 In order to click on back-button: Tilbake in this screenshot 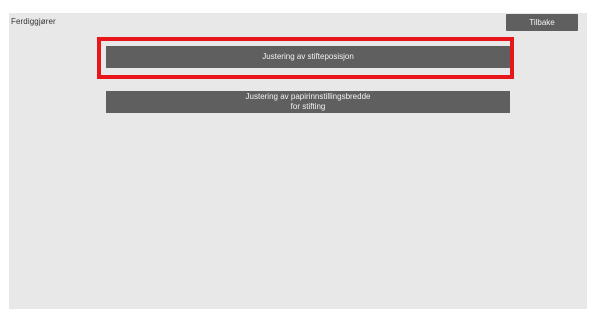, I will do `click(542, 22)`.